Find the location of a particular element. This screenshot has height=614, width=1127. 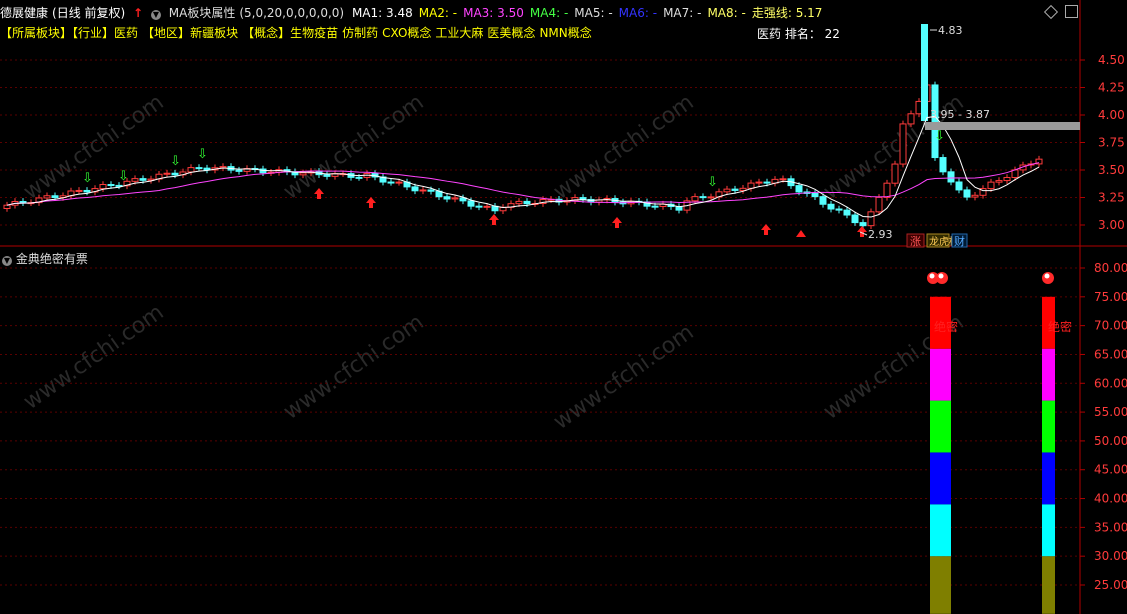

spike-candle is located at coordinates (924, 72).